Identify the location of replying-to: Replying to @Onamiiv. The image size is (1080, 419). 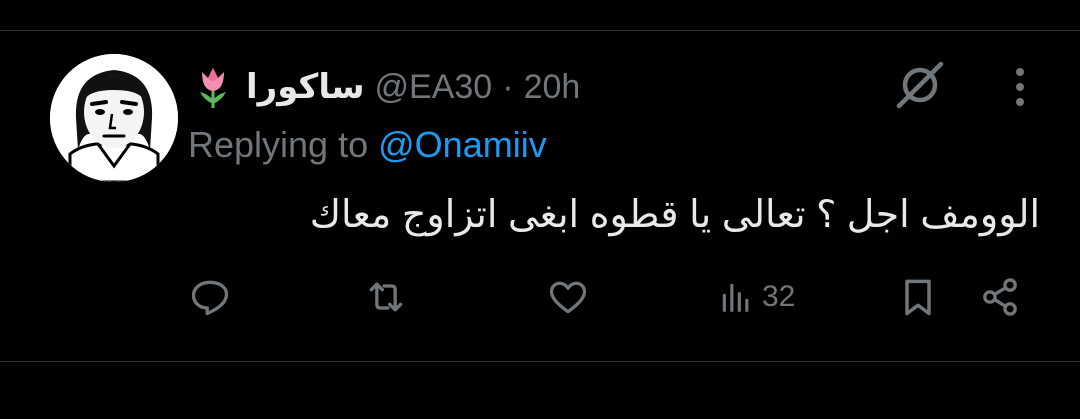
(367, 145).